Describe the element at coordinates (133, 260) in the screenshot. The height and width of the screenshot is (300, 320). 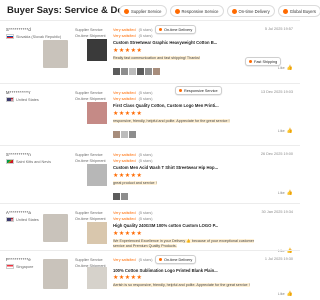
I see `satisfaction-ratings: Very satisfied (5 stars)` at that location.